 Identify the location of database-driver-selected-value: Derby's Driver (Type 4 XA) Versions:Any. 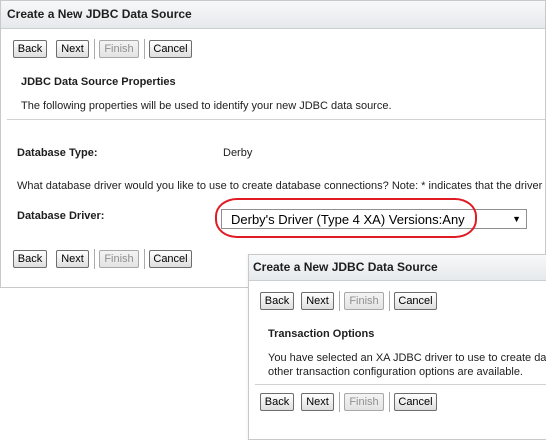
(348, 219).